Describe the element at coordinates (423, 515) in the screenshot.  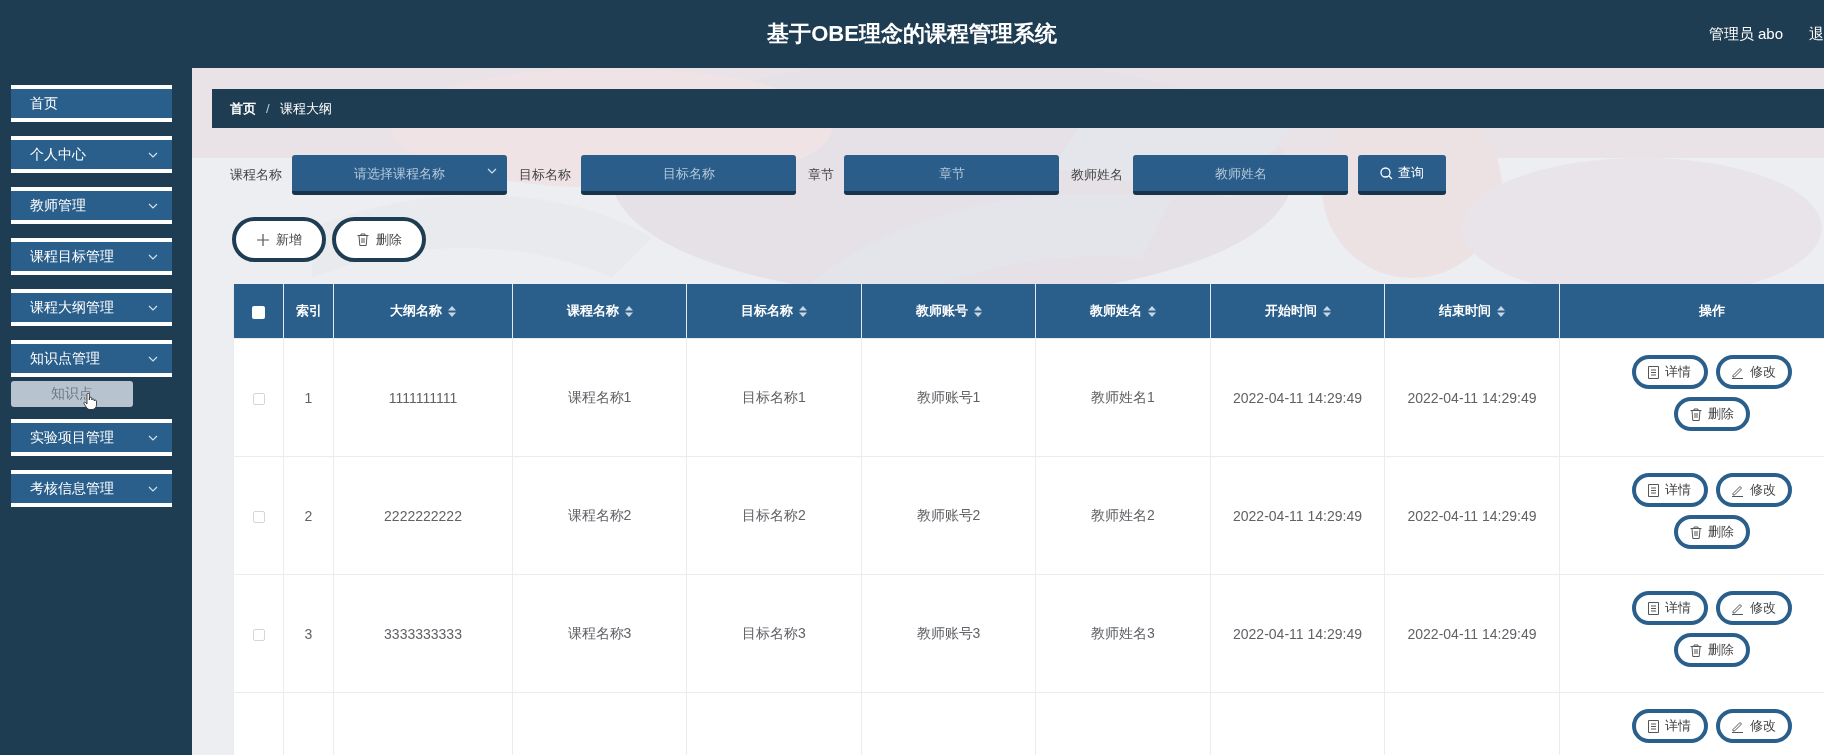
I see `table-cell: 2222222222` at that location.